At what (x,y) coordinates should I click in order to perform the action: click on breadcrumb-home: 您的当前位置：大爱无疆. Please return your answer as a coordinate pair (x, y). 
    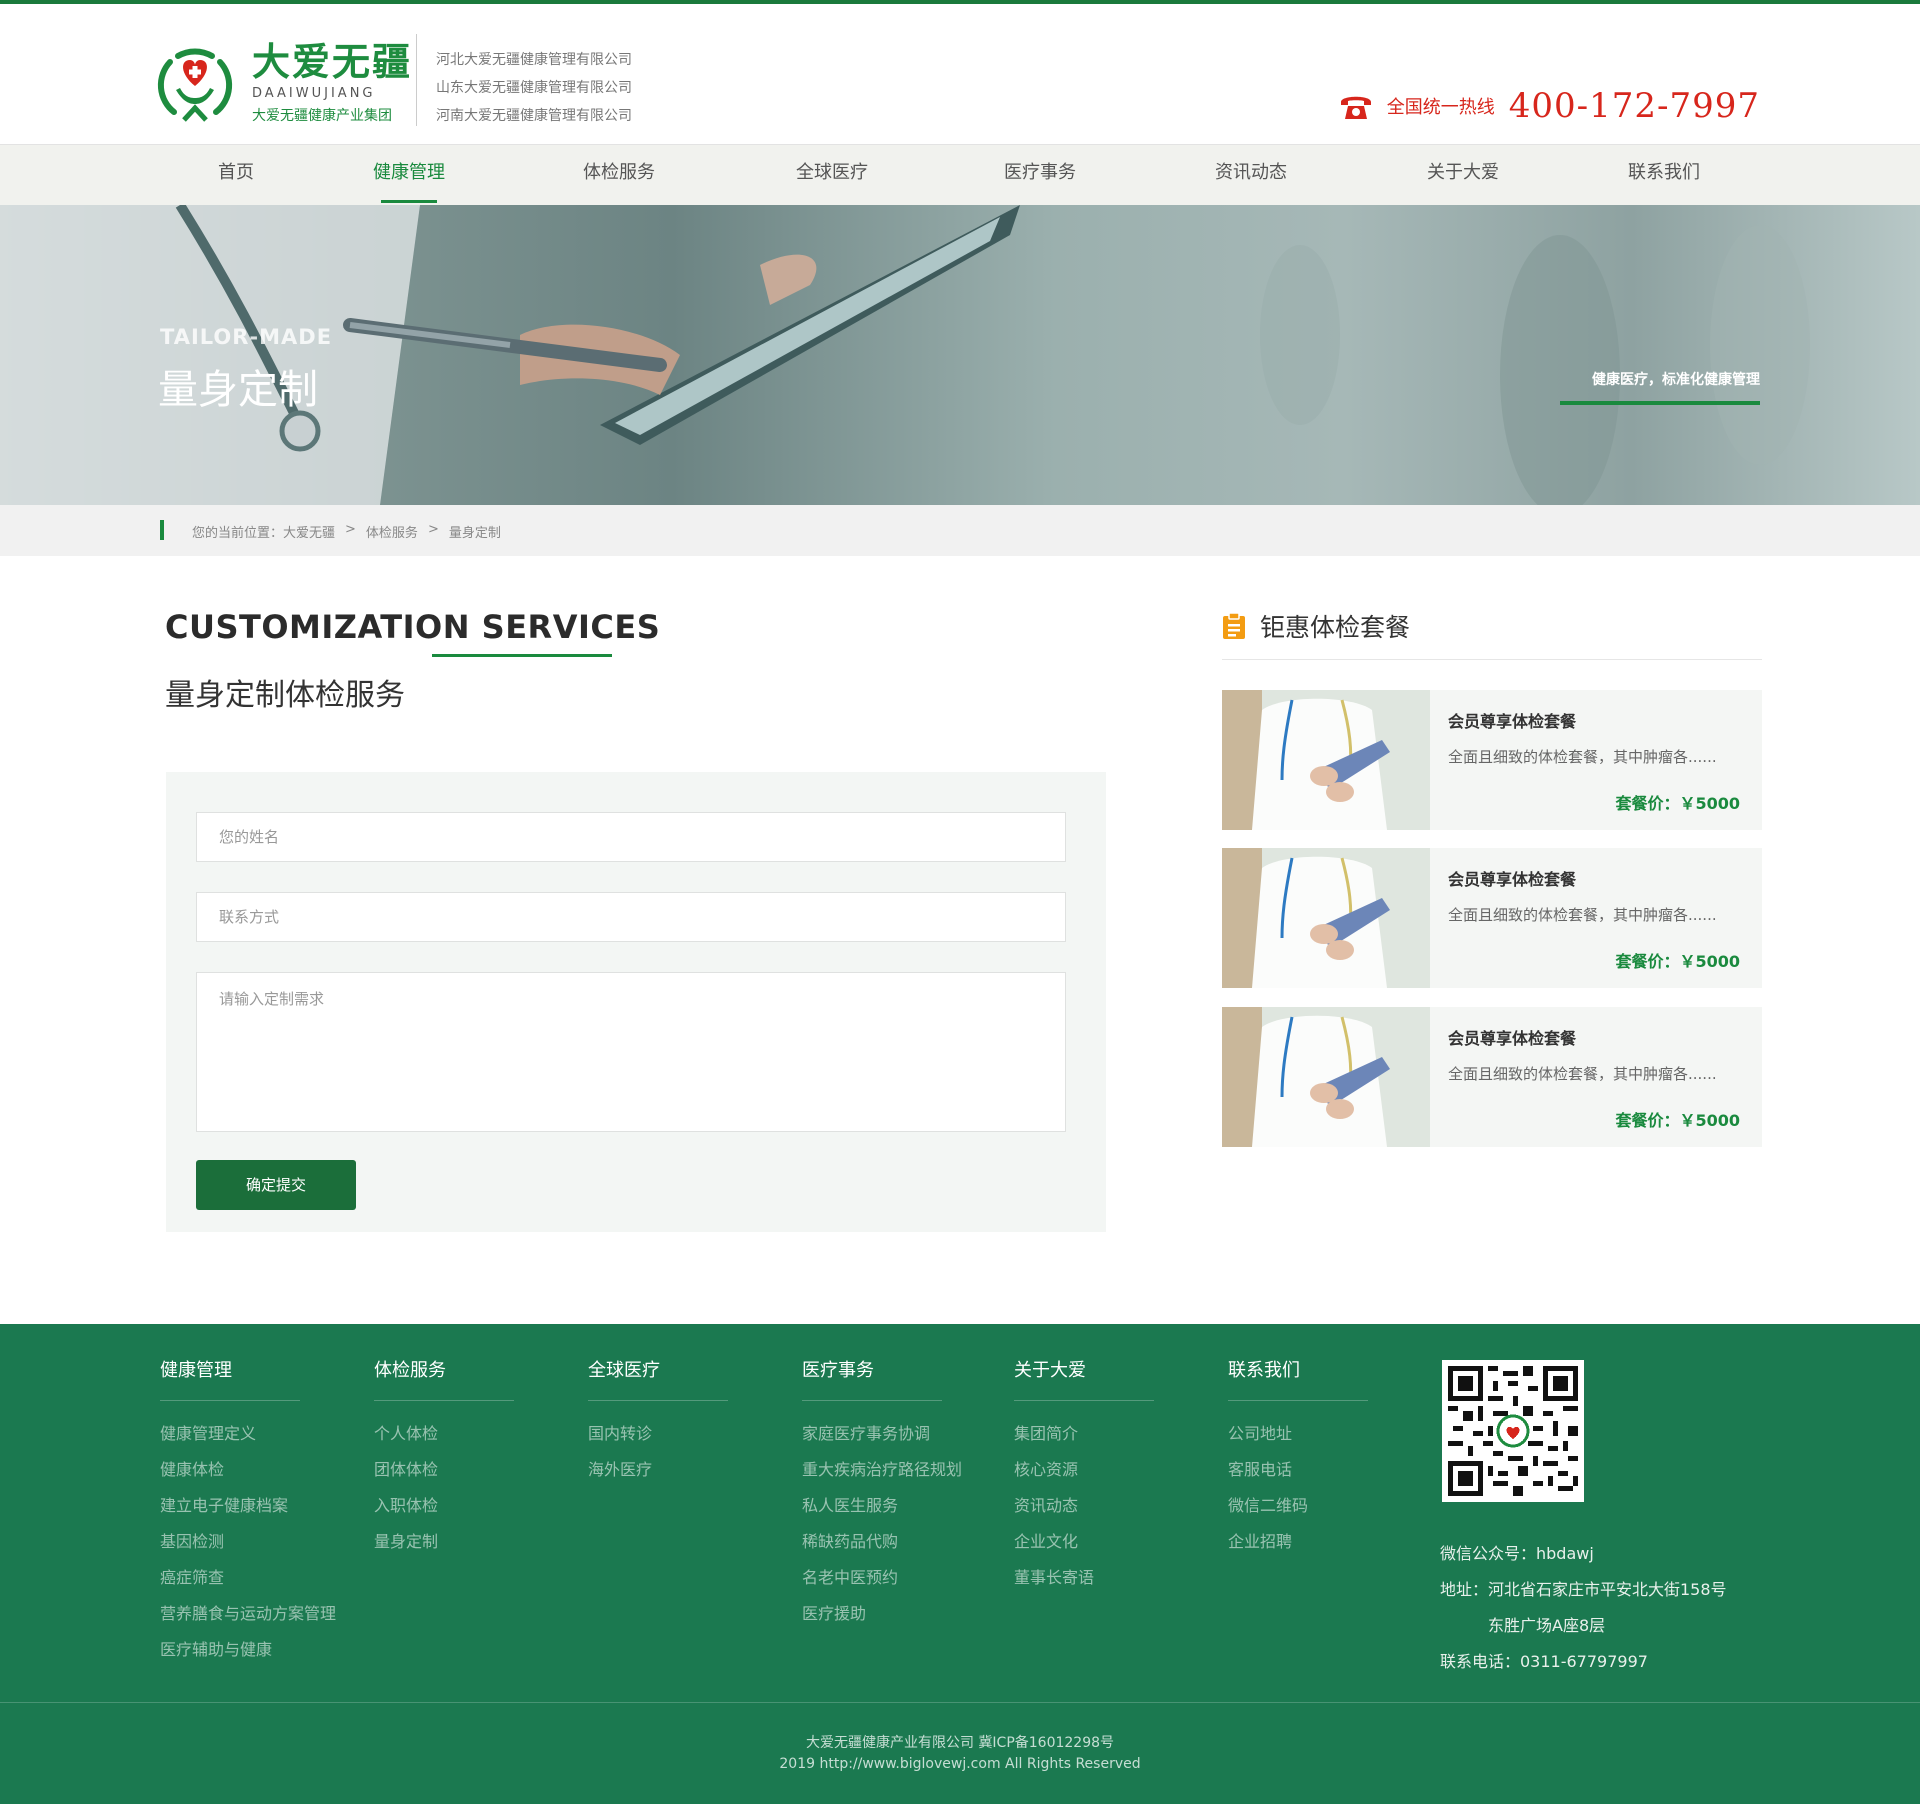
    Looking at the image, I should click on (263, 531).